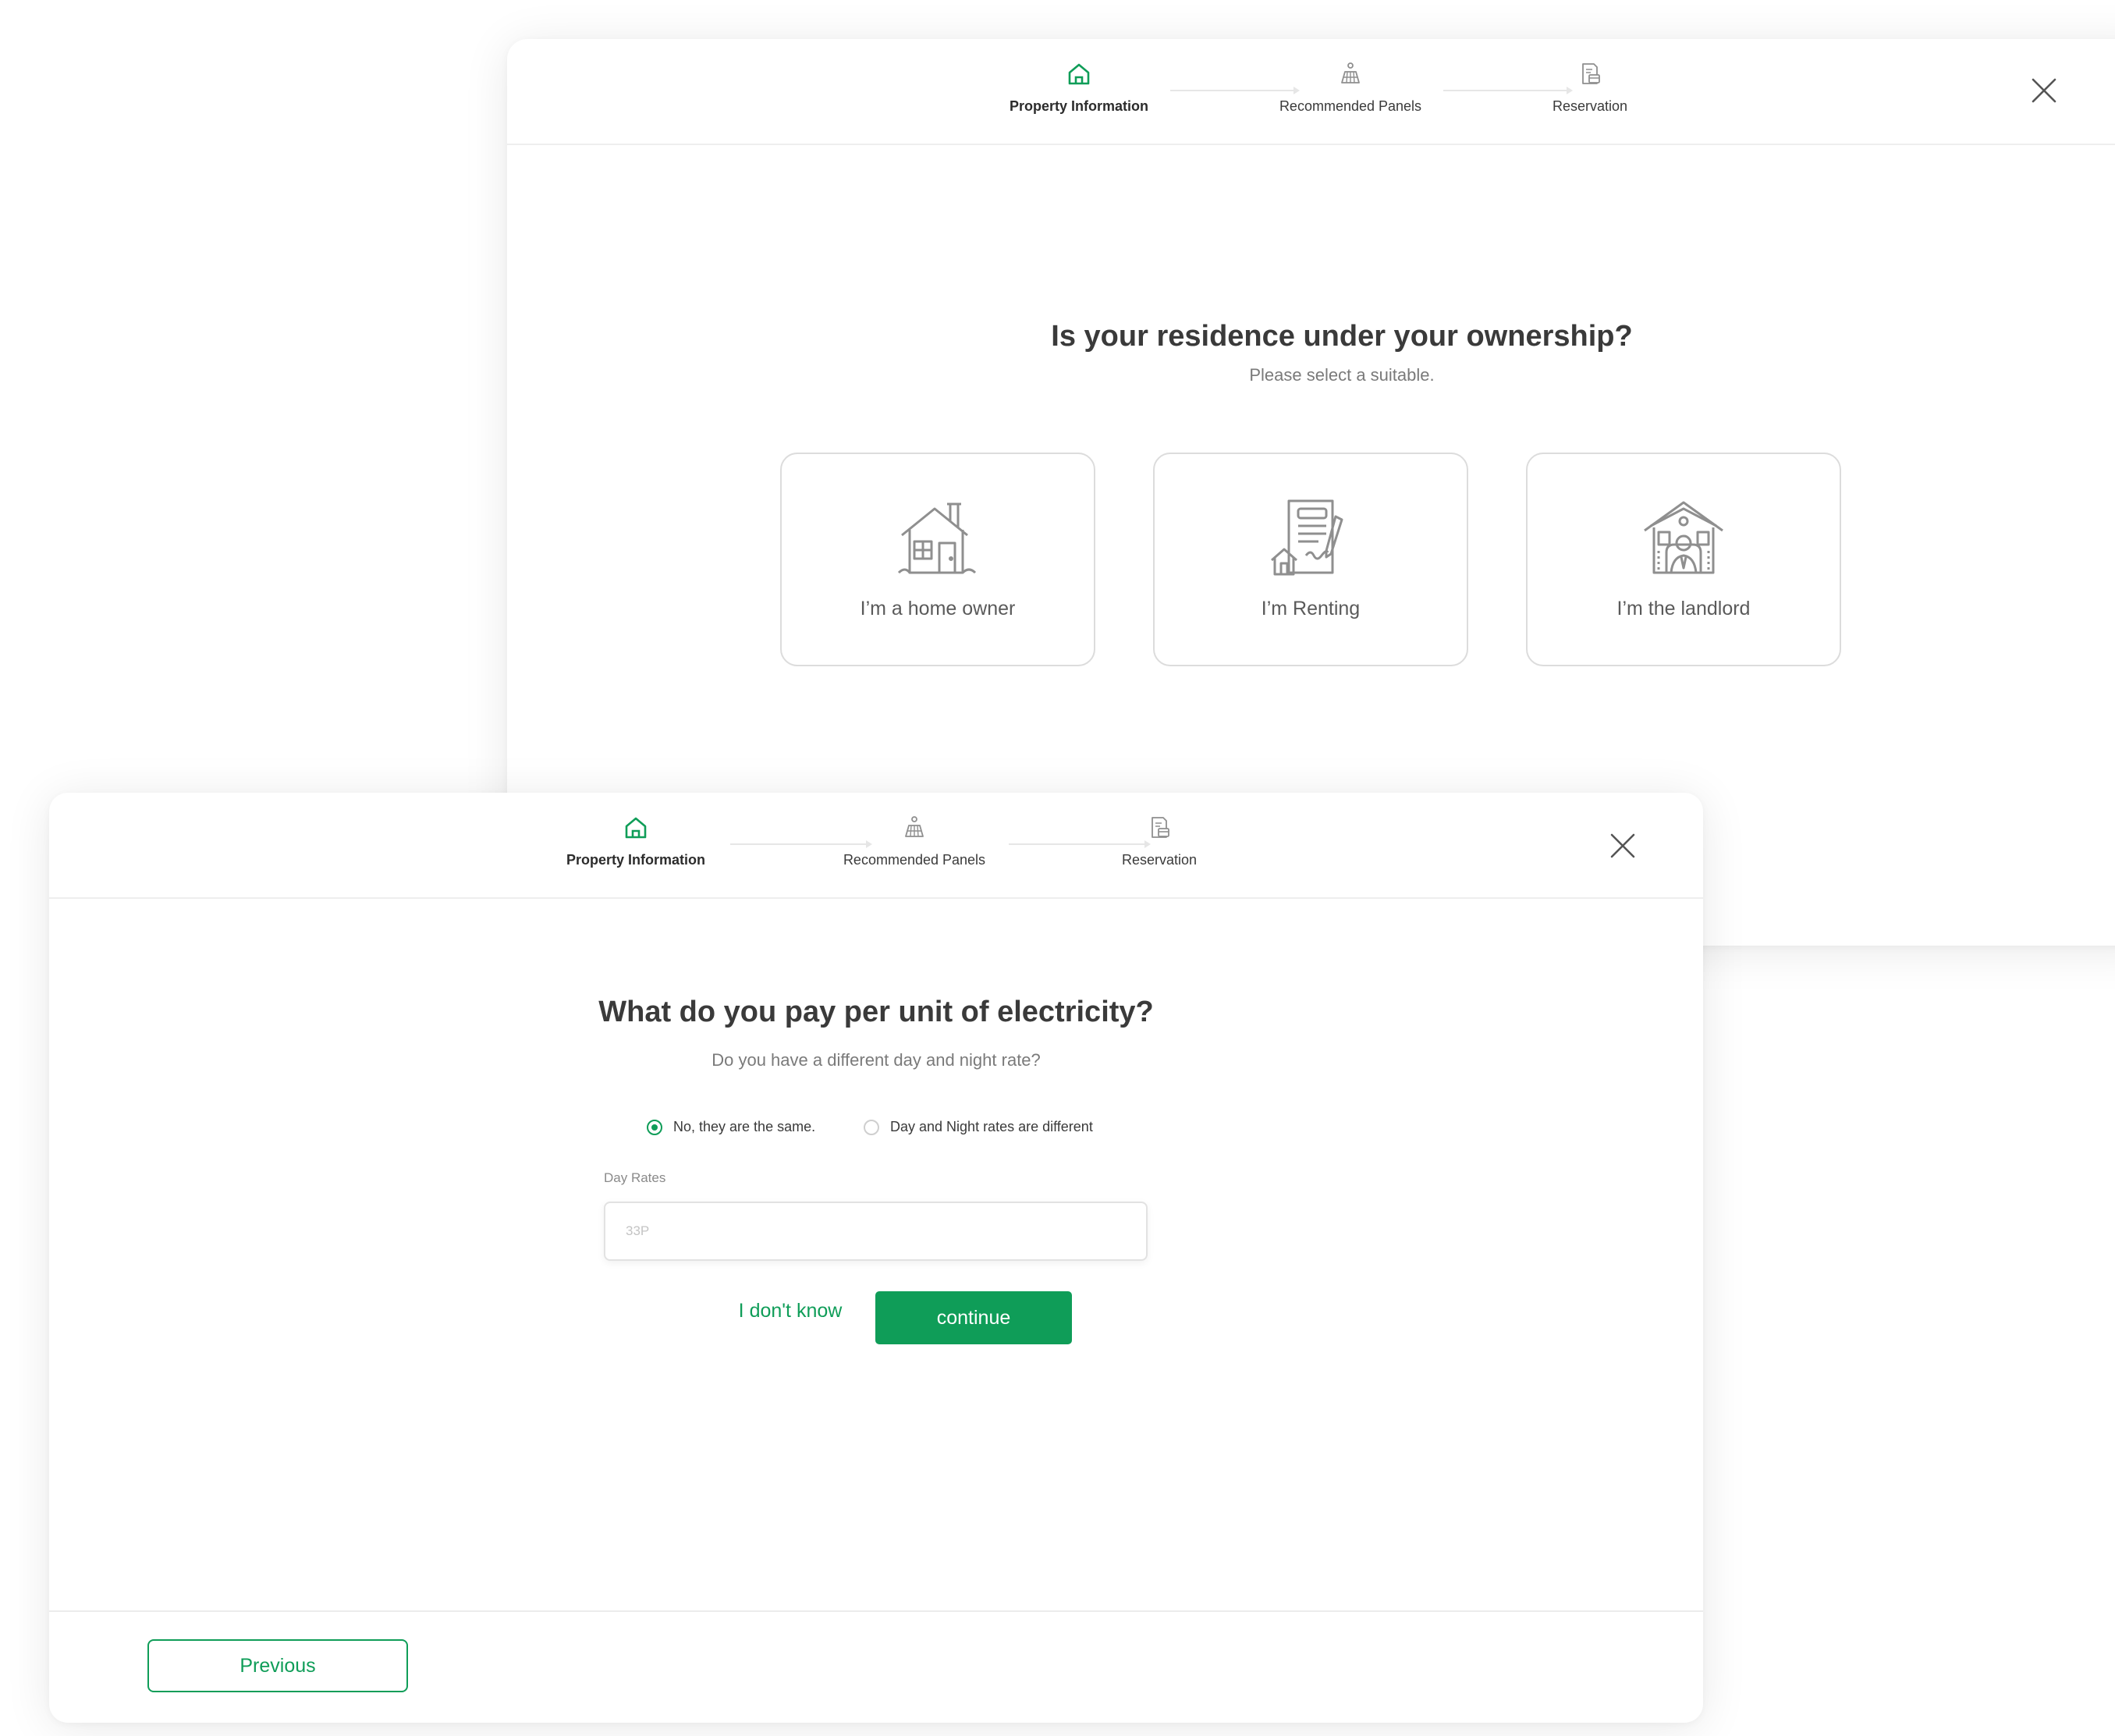 This screenshot has height=1736, width=2115. What do you see at coordinates (937, 538) in the screenshot?
I see `house-icon` at bounding box center [937, 538].